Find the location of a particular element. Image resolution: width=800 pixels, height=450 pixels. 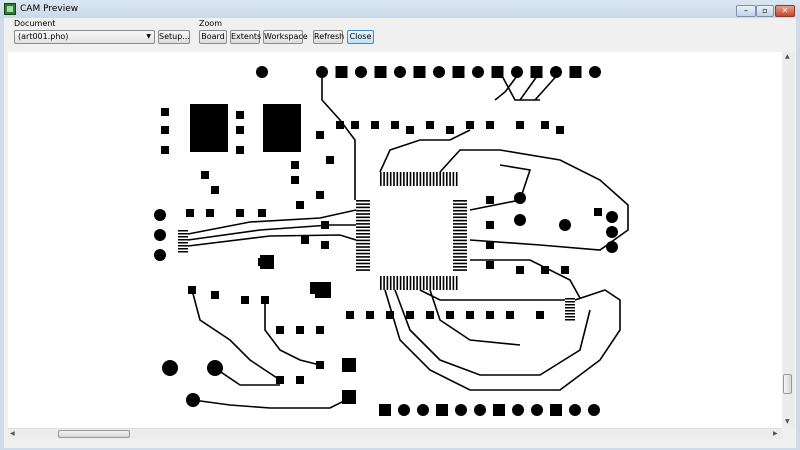

zoom-board-button: Board is located at coordinates (213, 37).